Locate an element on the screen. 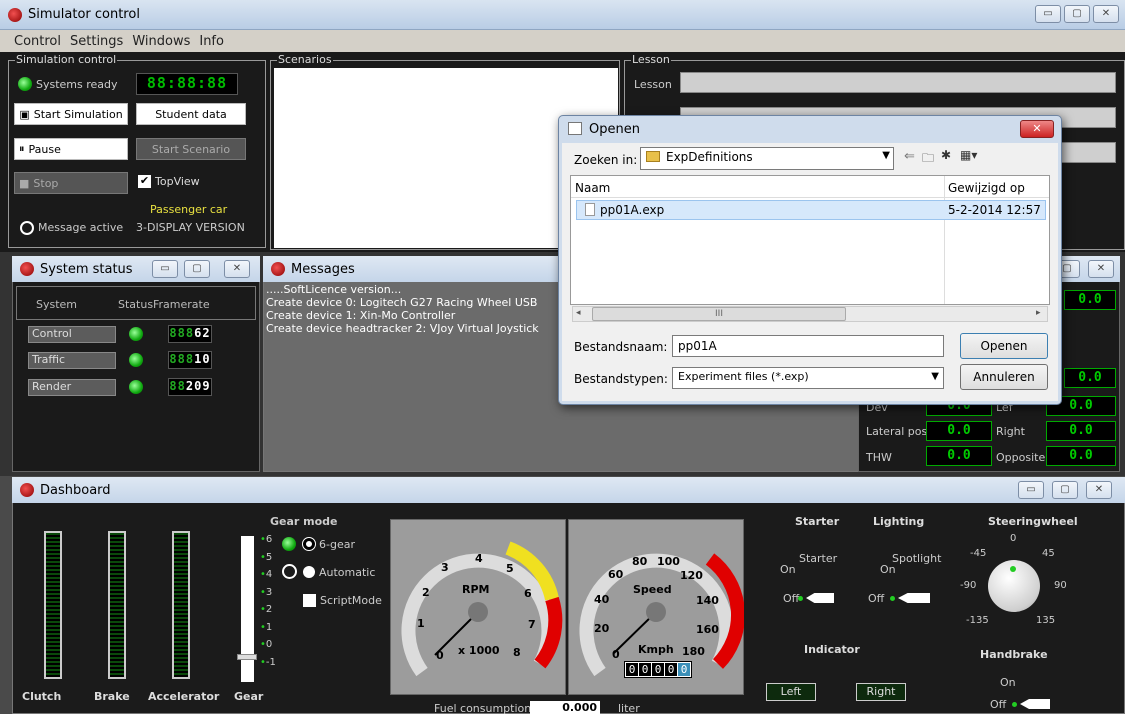 This screenshot has width=1125, height=714. fuel-value: 0.000 is located at coordinates (565, 707).